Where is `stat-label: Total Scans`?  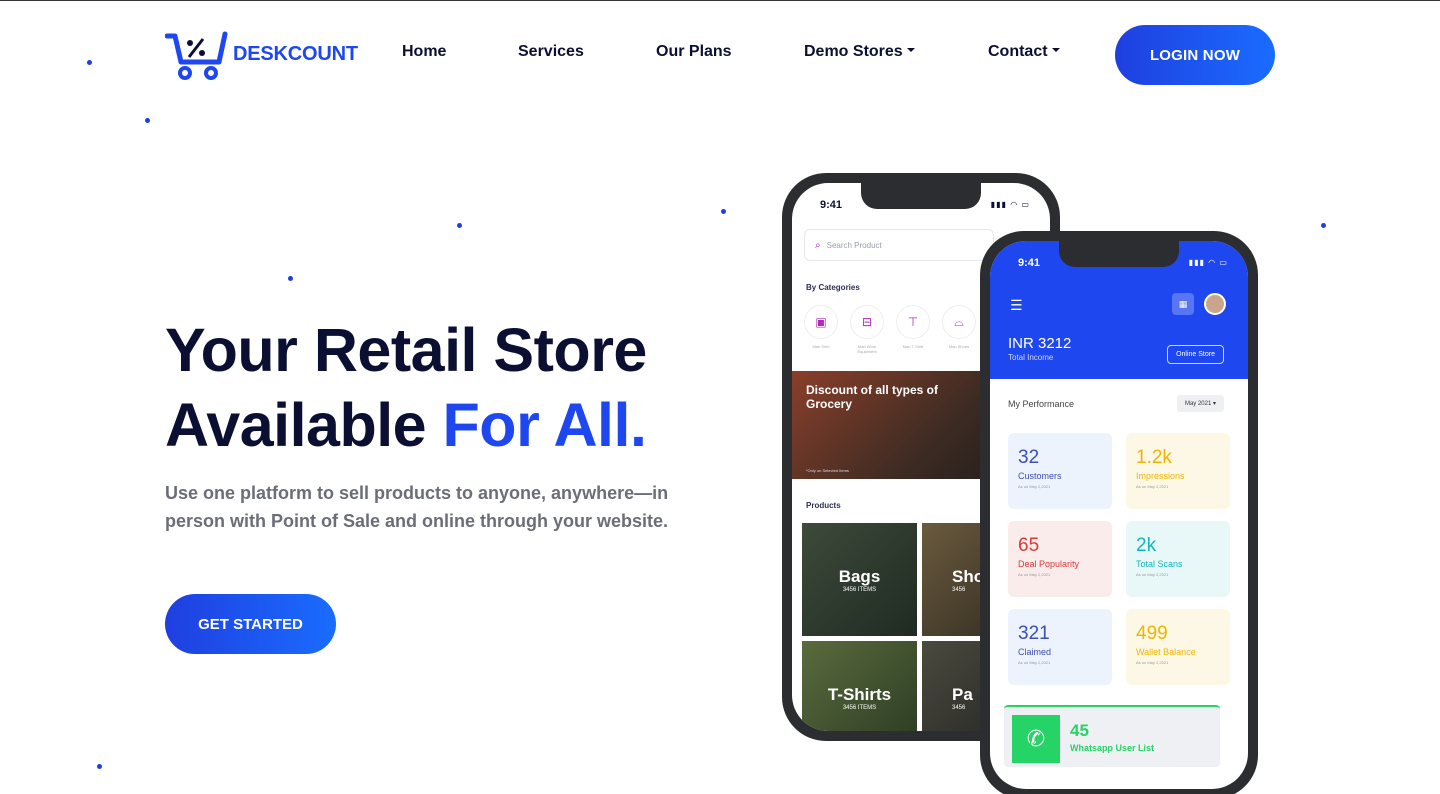 stat-label: Total Scans is located at coordinates (1159, 564).